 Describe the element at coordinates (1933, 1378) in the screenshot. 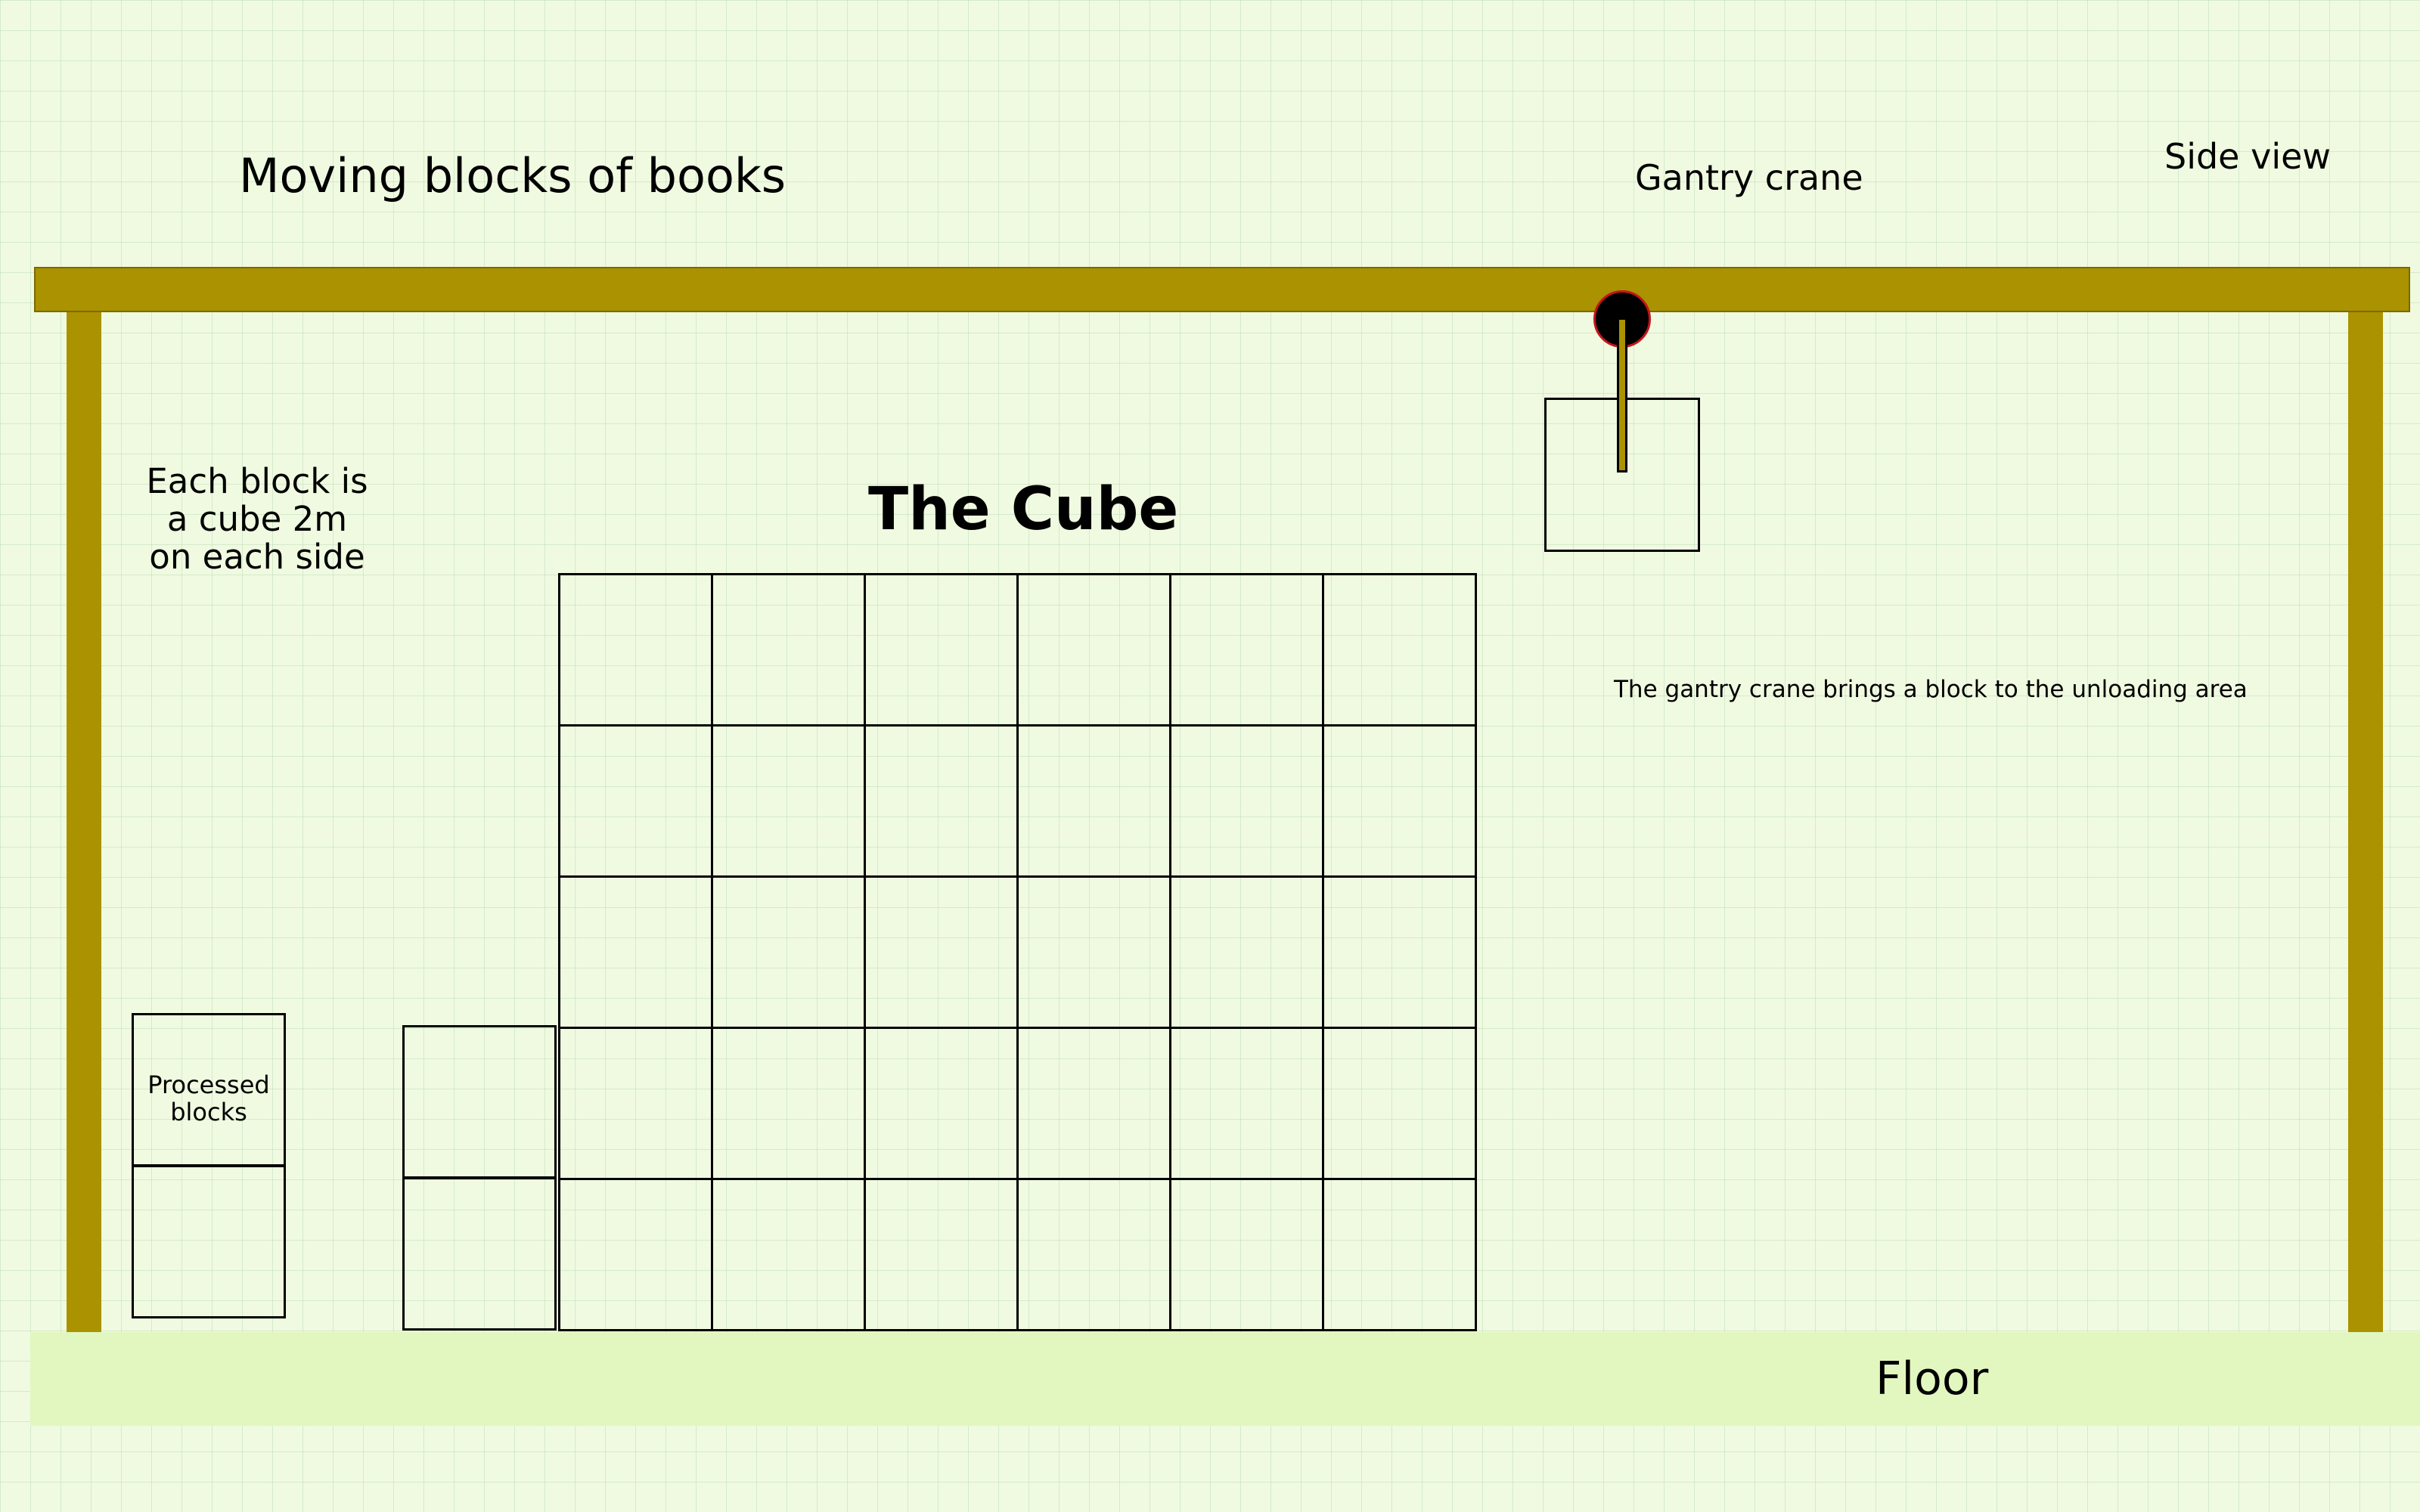

I see `floor-label: Floor` at that location.